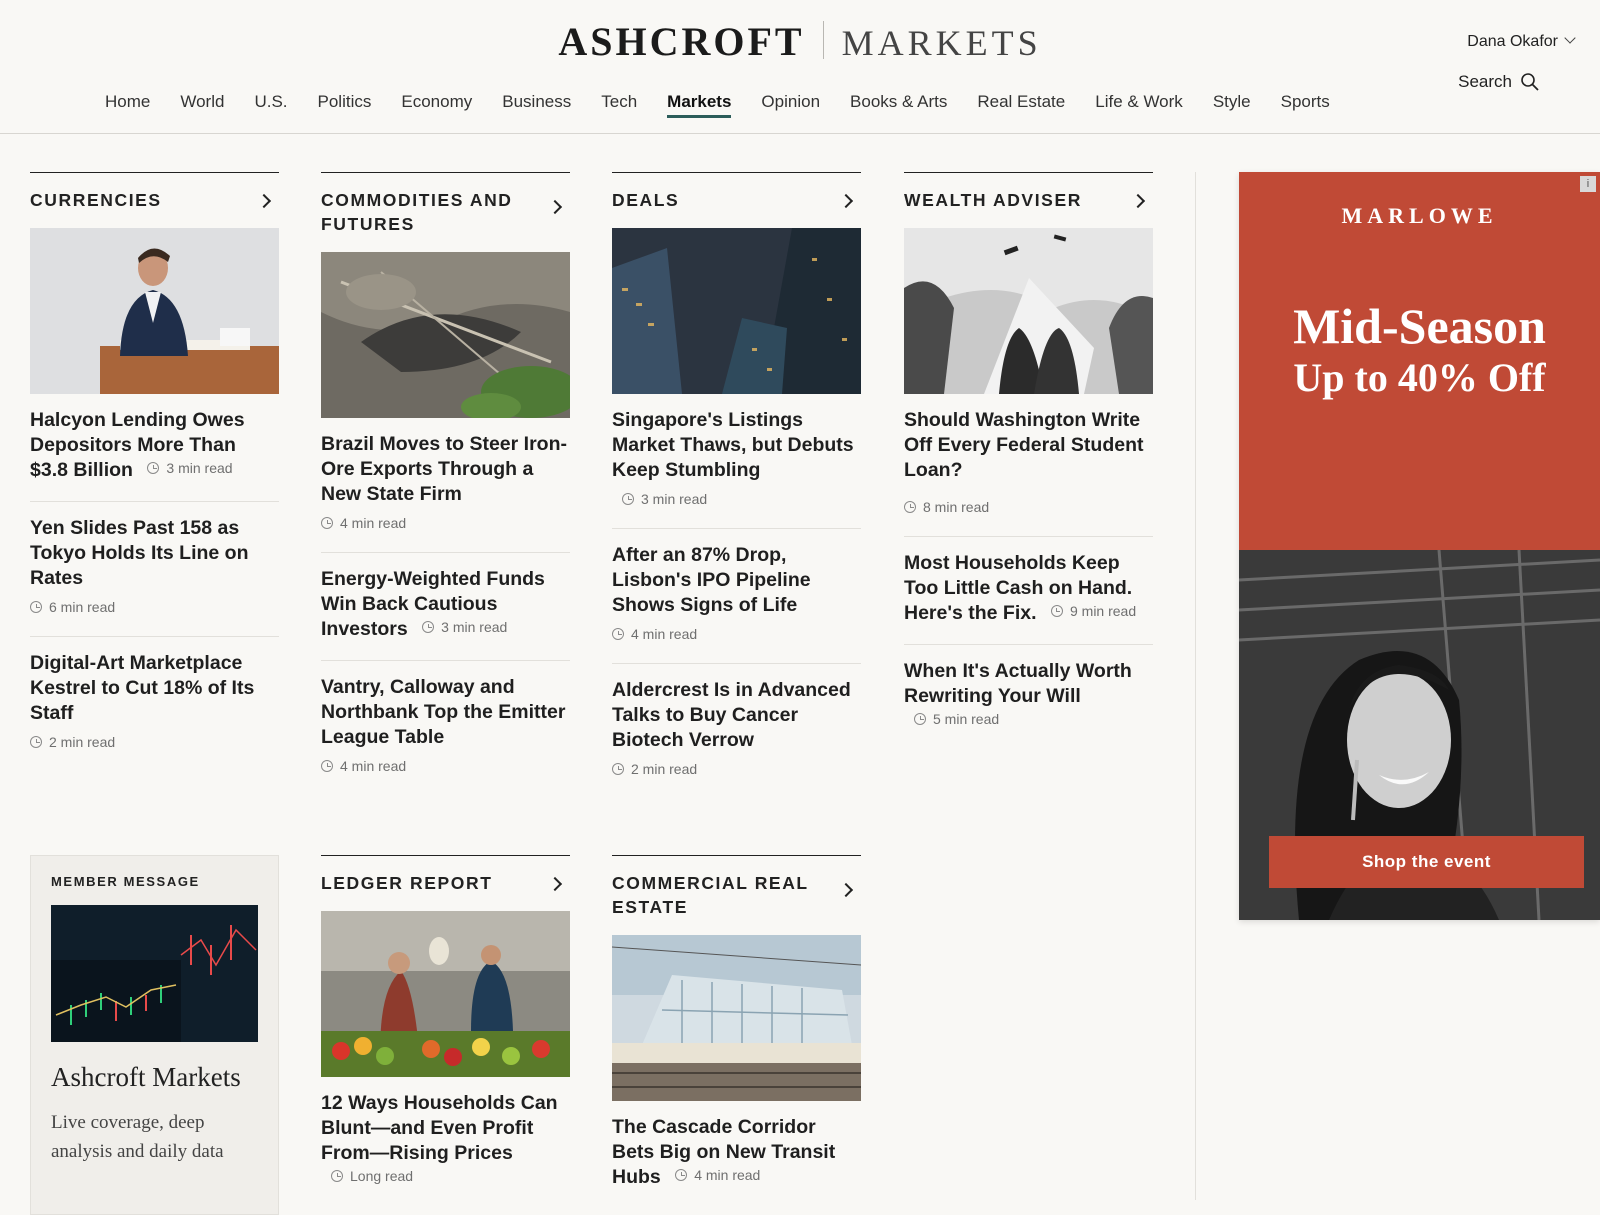 Image resolution: width=1600 pixels, height=1215 pixels. I want to click on member-label: MEMBER MESSAGE, so click(125, 881).